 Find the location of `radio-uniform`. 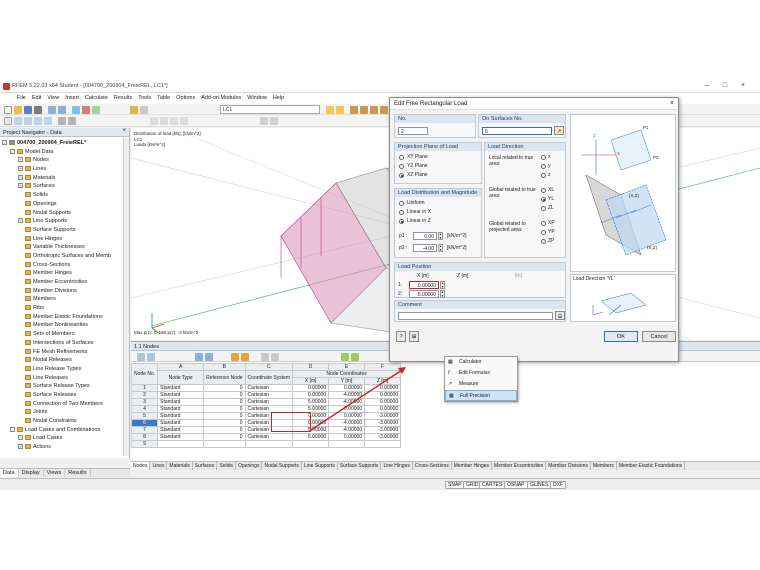

radio-uniform is located at coordinates (401, 203).